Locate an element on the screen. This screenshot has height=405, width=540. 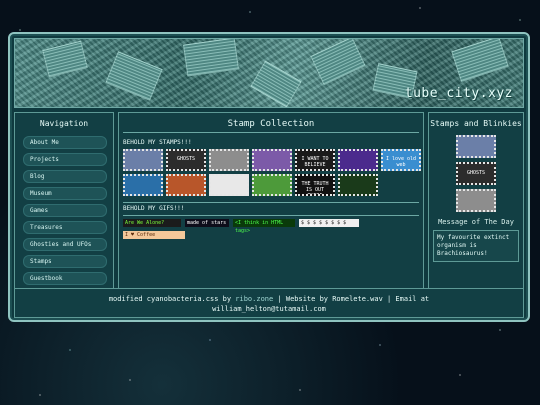
stamp-ufo-icon: I WANT TO BELIEVE is located at coordinates (315, 160).